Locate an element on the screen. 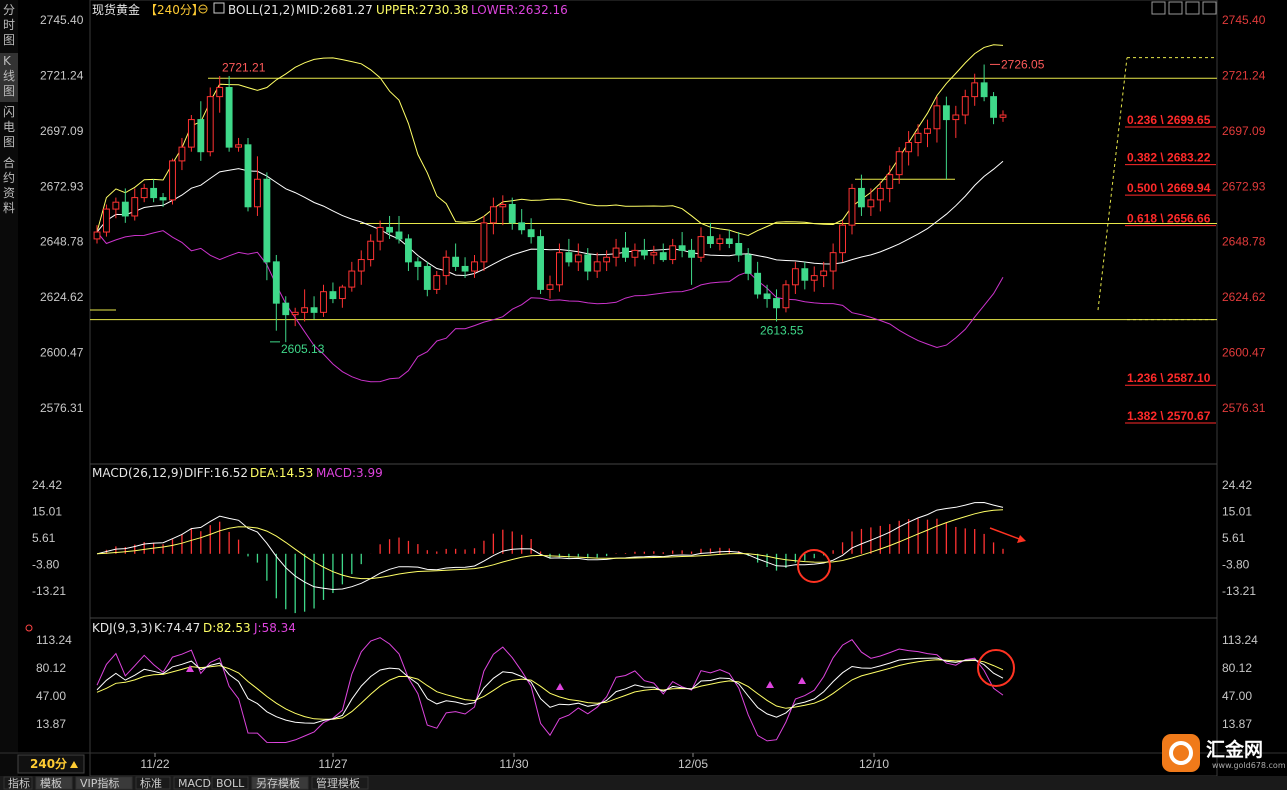  logo-name: 汇金网 is located at coordinates (1234, 749).